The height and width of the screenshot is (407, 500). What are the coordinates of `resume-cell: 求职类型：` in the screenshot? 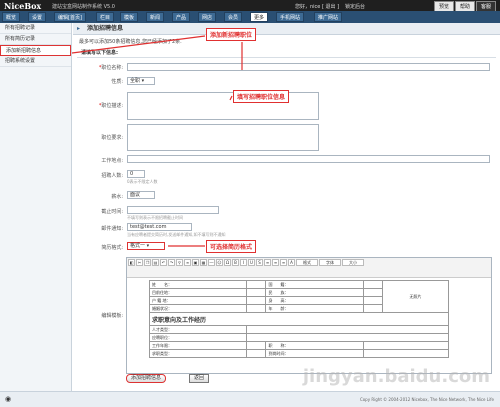 It's located at (198, 353).